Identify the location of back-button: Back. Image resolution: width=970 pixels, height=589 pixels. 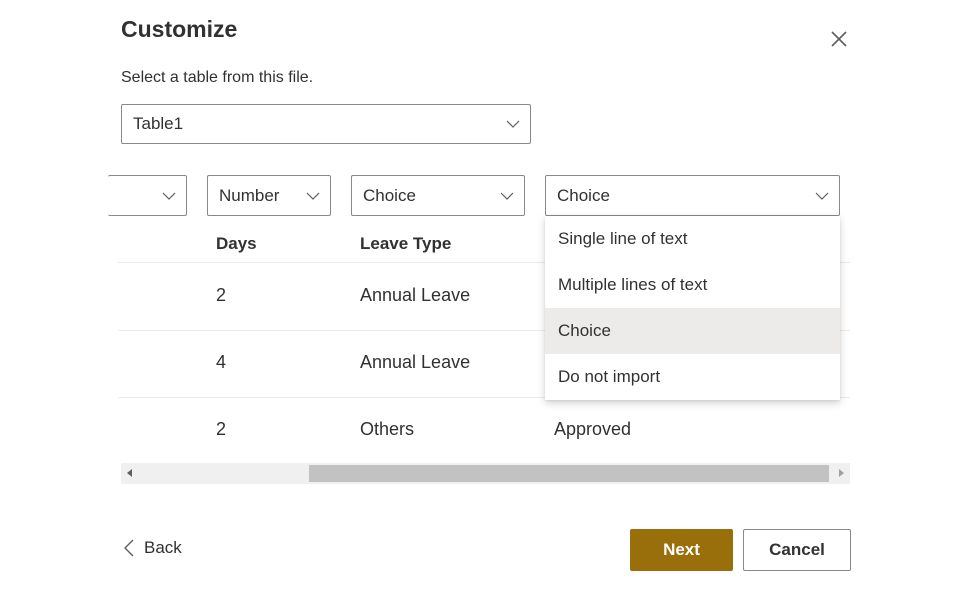
(153, 548).